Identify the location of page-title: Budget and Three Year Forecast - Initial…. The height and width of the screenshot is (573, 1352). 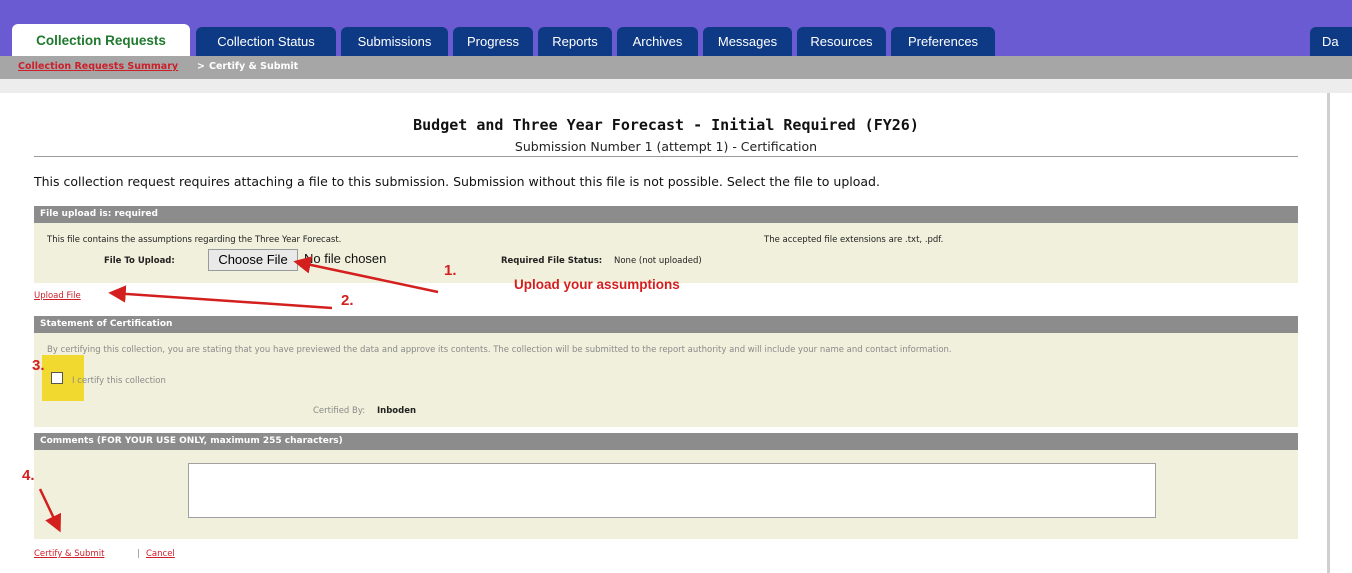
(666, 125).